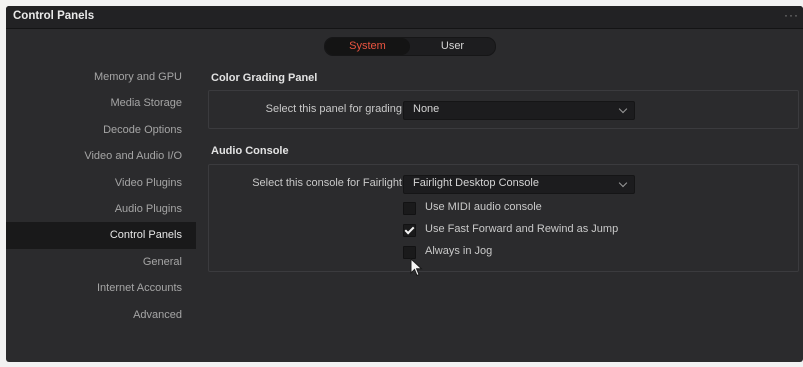 This screenshot has width=803, height=367. What do you see at coordinates (416, 267) in the screenshot?
I see `mouse-cursor-icon` at bounding box center [416, 267].